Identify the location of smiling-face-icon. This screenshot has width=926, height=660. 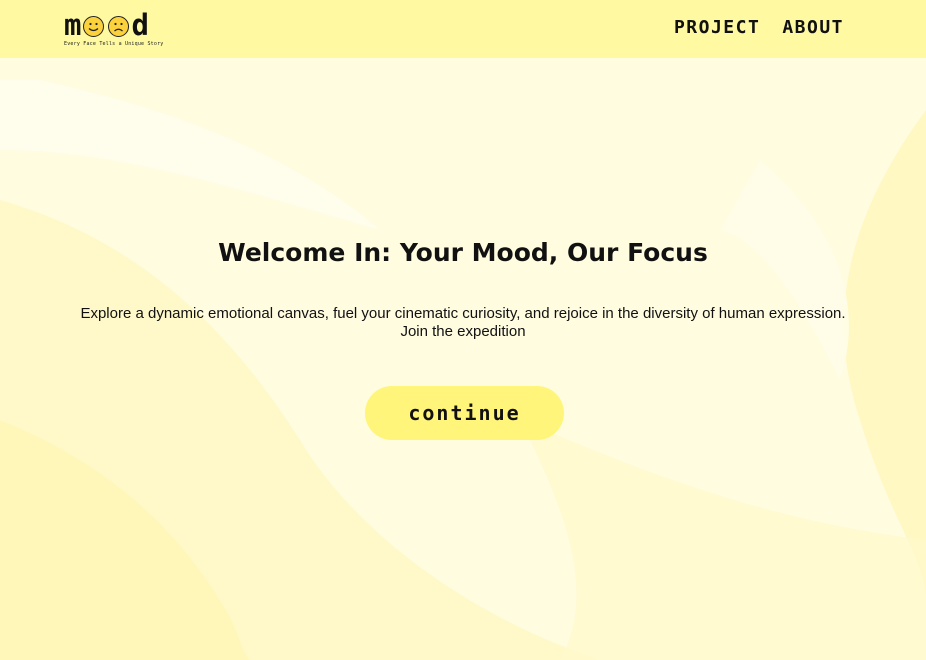
(94, 26).